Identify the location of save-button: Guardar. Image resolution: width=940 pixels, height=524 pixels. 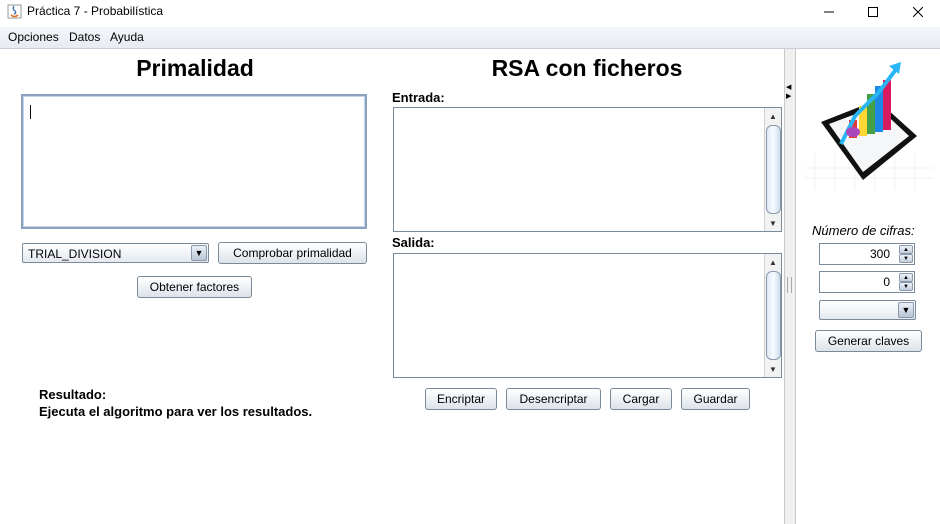
(715, 399).